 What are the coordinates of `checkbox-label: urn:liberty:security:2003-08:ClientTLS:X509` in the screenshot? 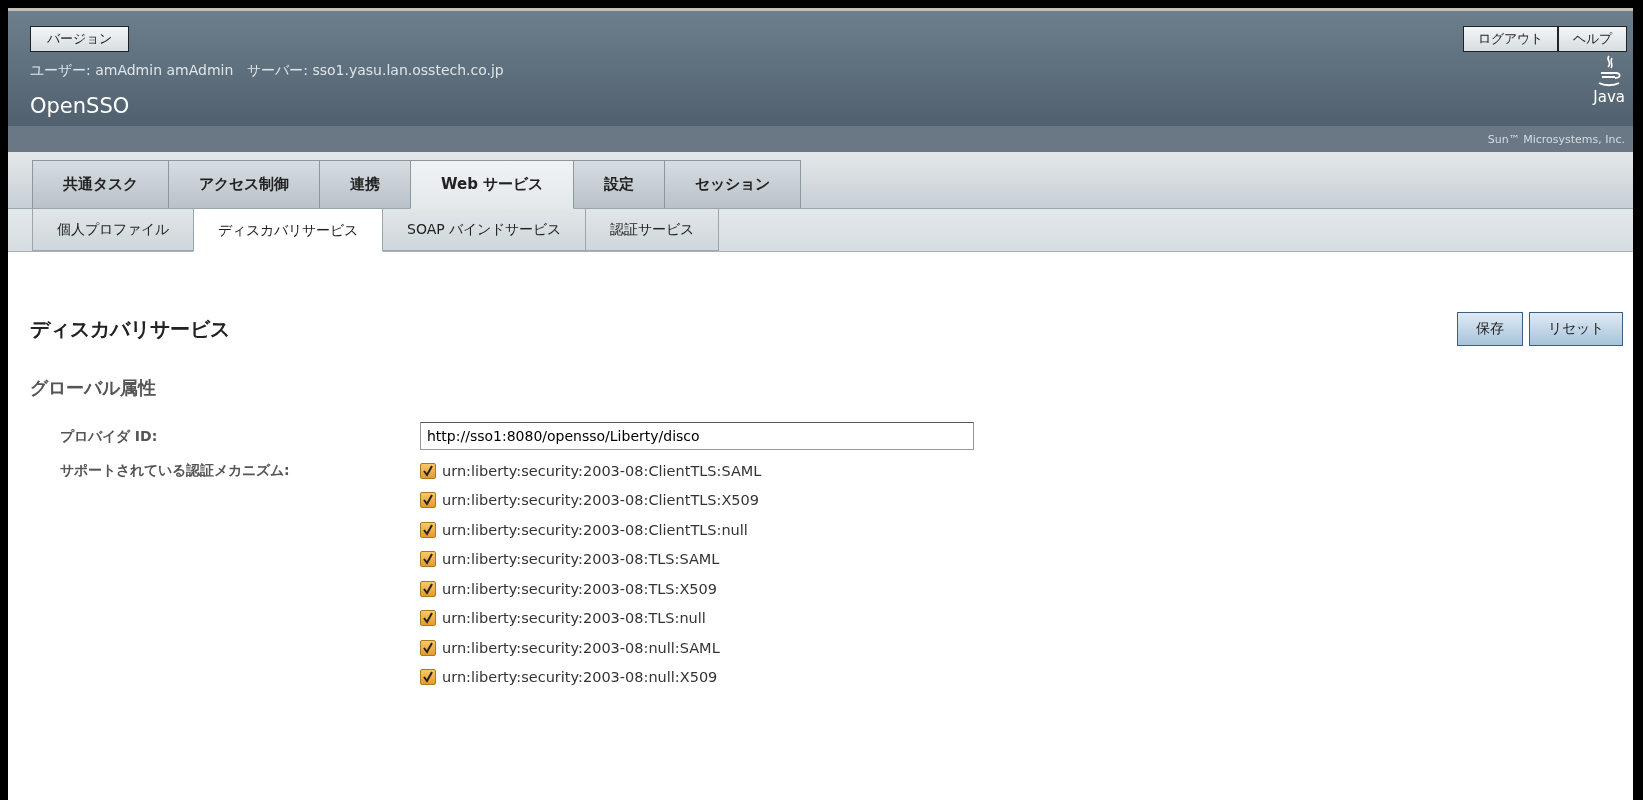 It's located at (601, 500).